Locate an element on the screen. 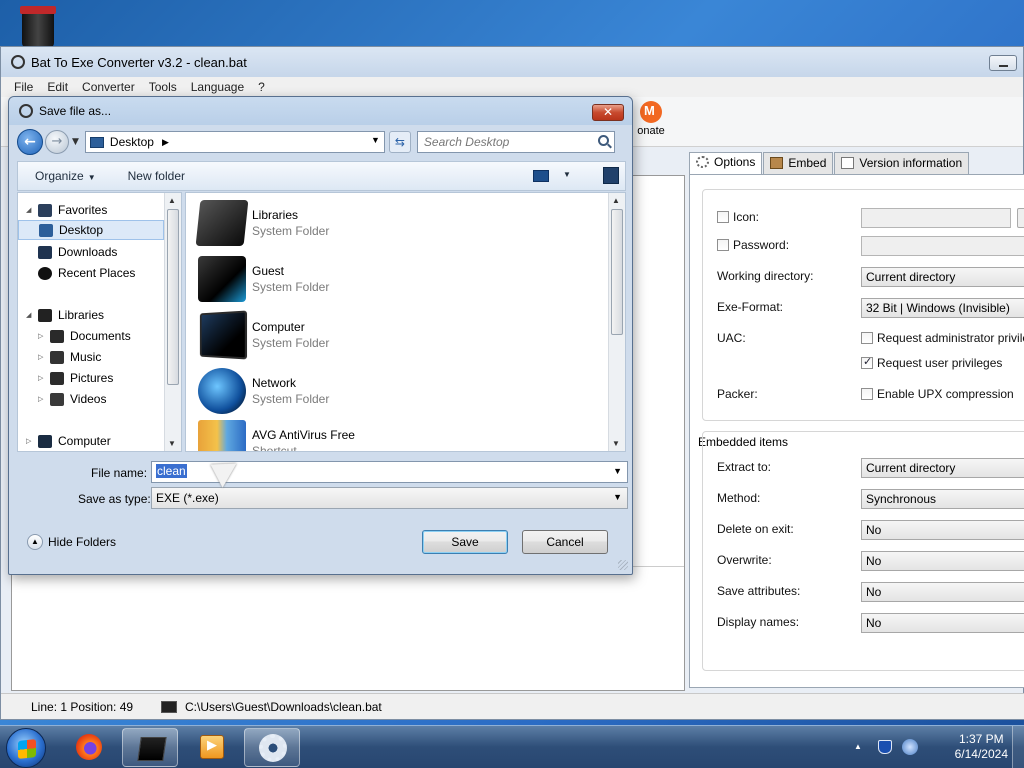 This screenshot has width=1024, height=768. menu-help: ? is located at coordinates (261, 87).